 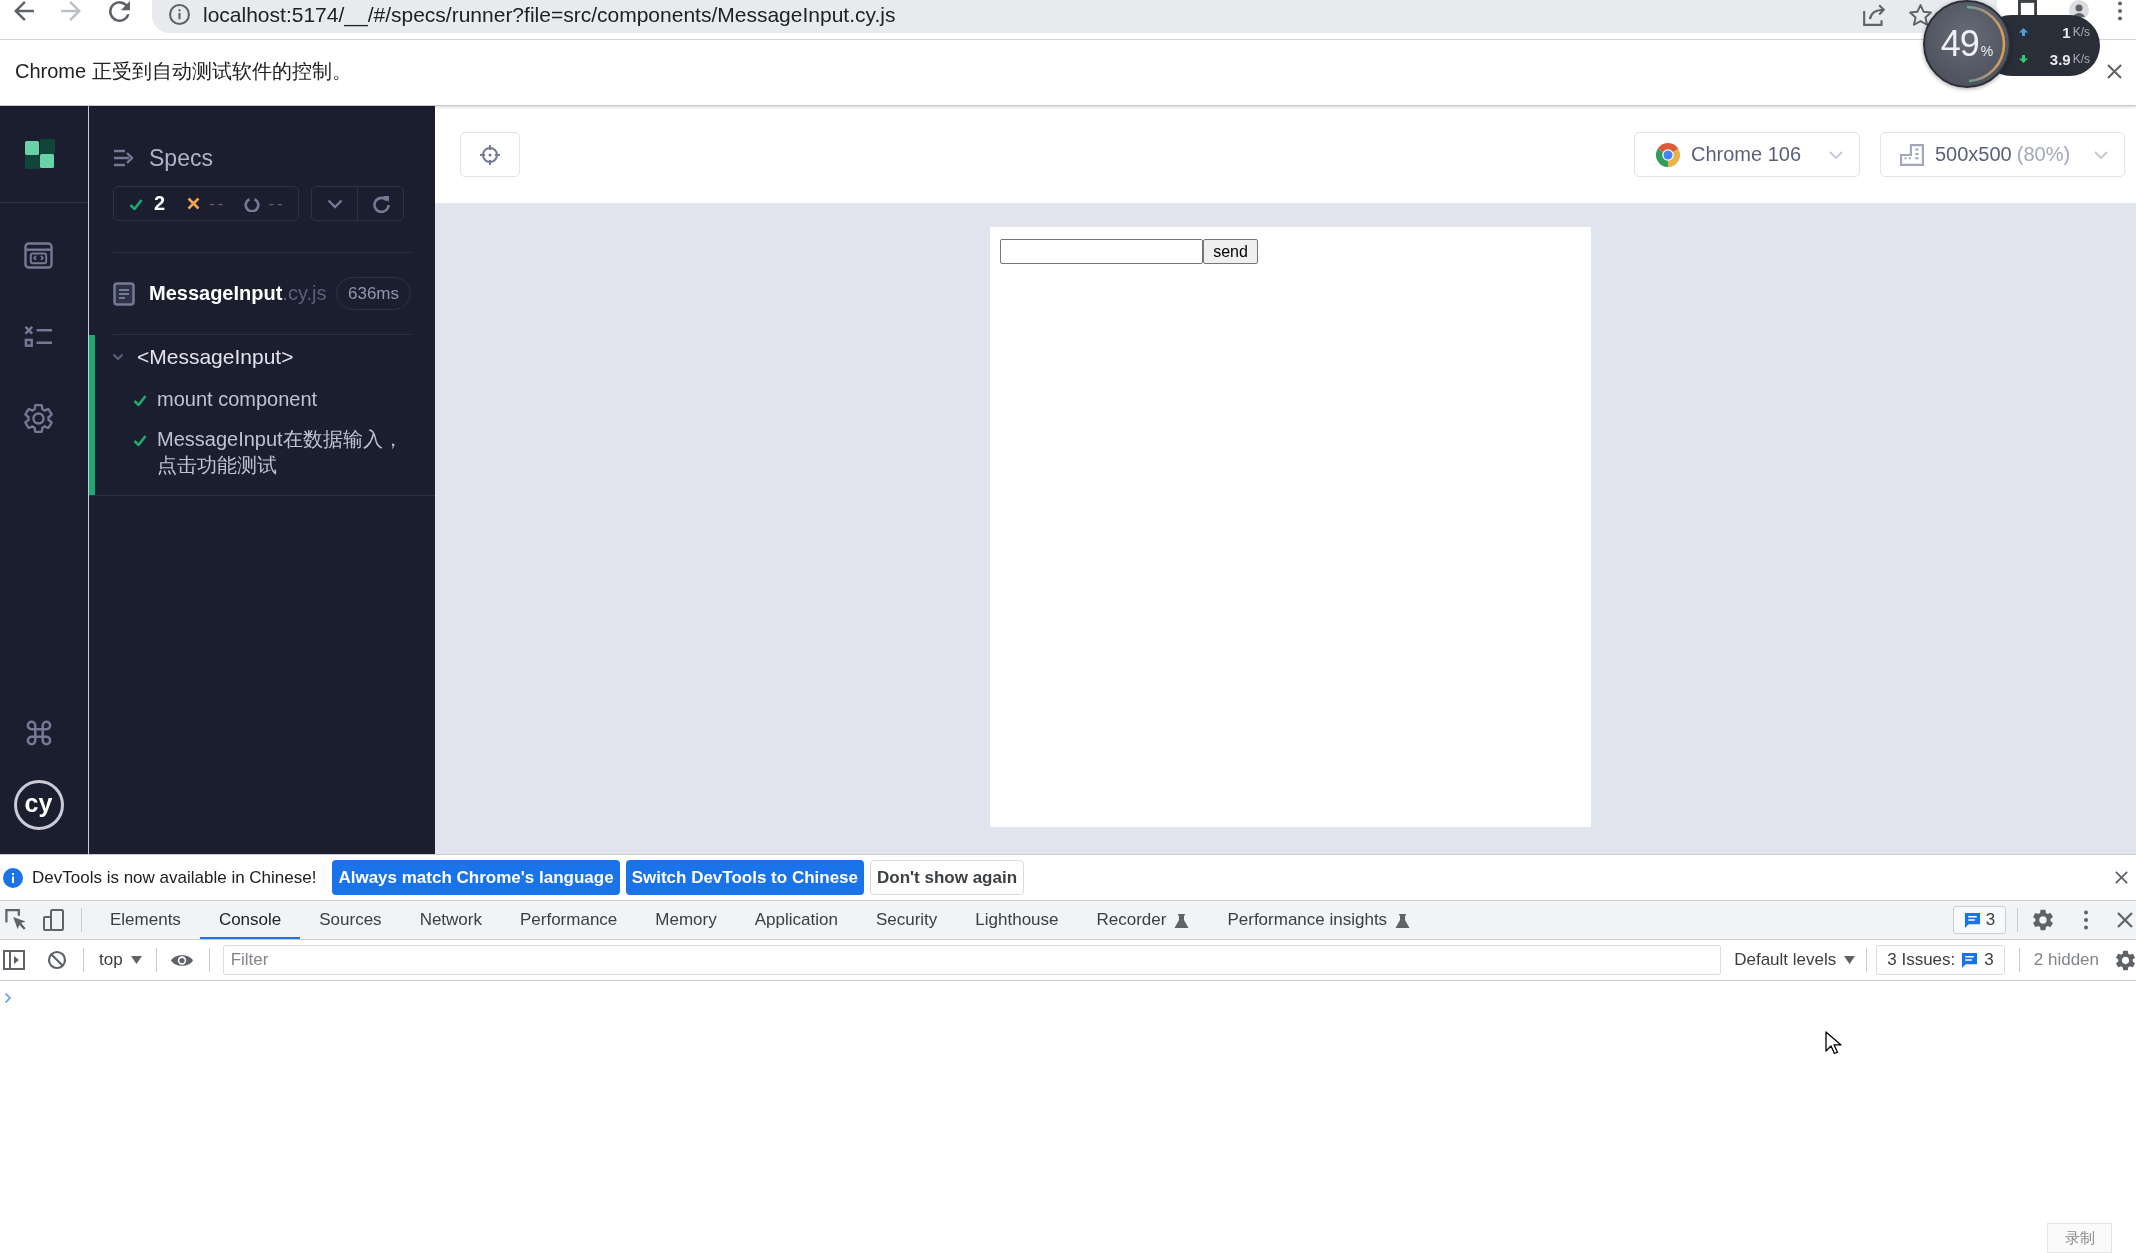 What do you see at coordinates (24, 11) in the screenshot?
I see `back-arrow-icon` at bounding box center [24, 11].